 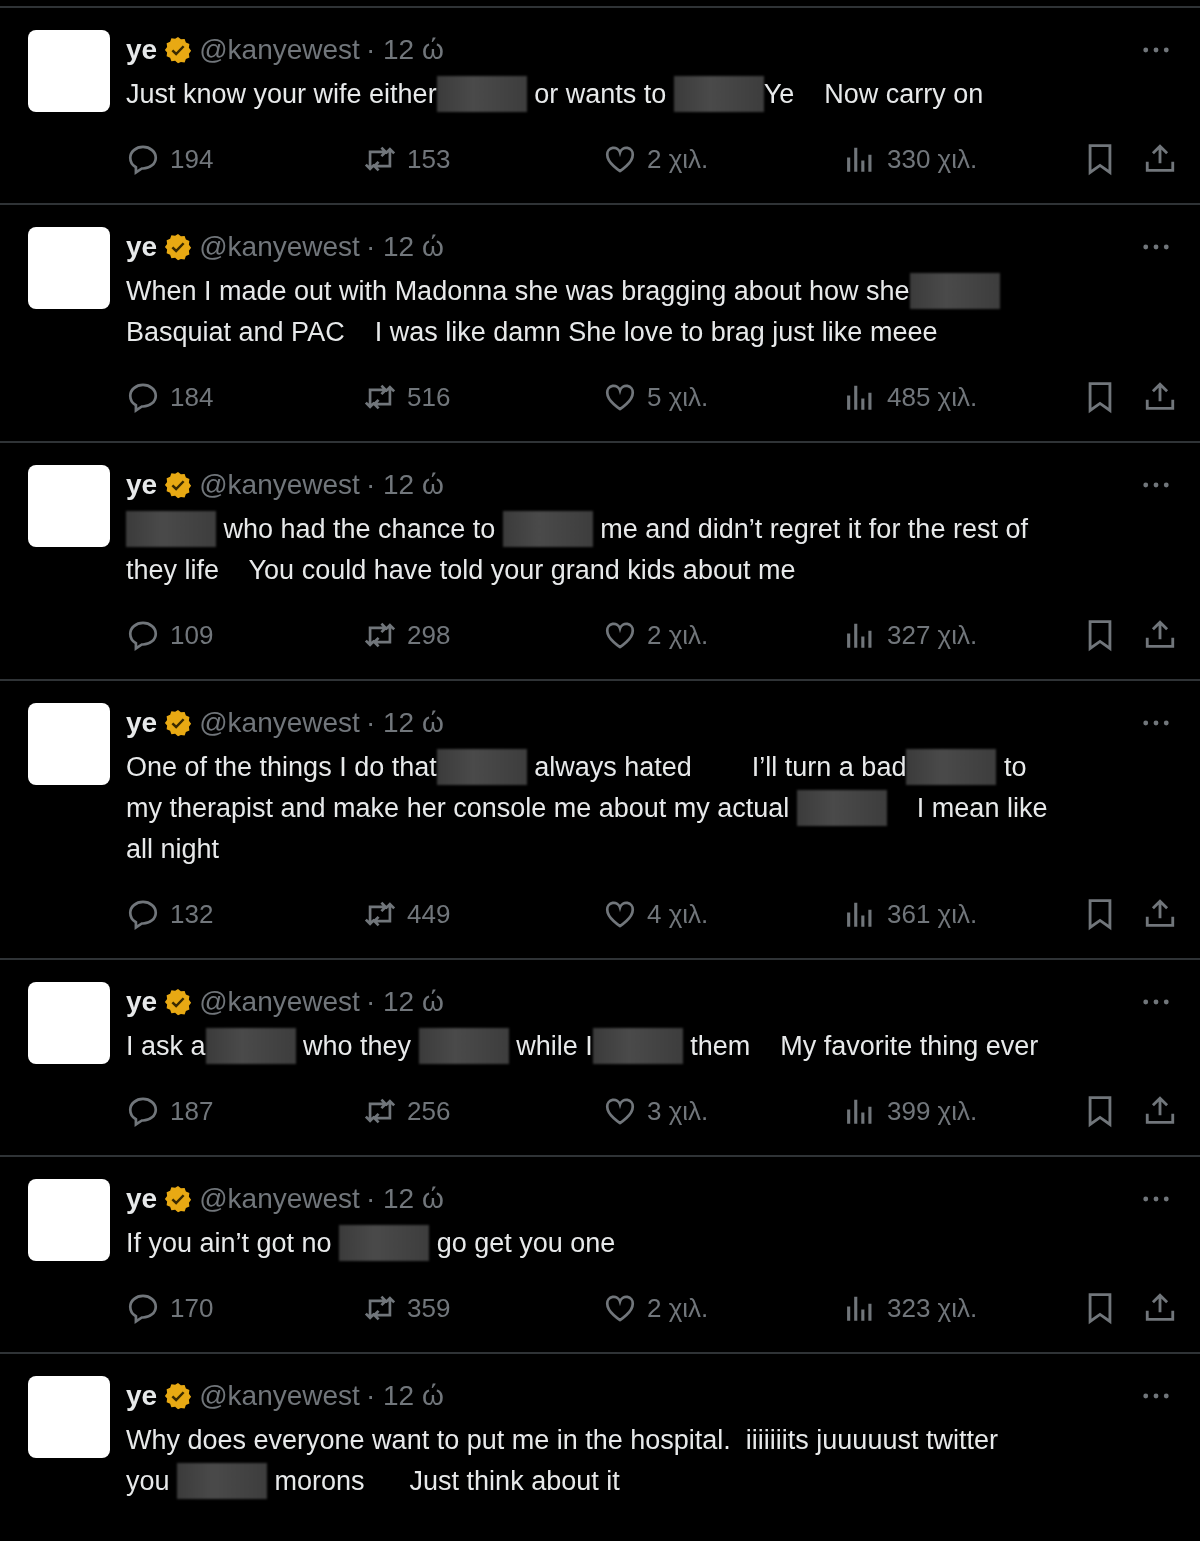 What do you see at coordinates (532, 332) in the screenshot?
I see `tweet-text: Basquiat and PAC I was like damn She love to brag just like meee` at bounding box center [532, 332].